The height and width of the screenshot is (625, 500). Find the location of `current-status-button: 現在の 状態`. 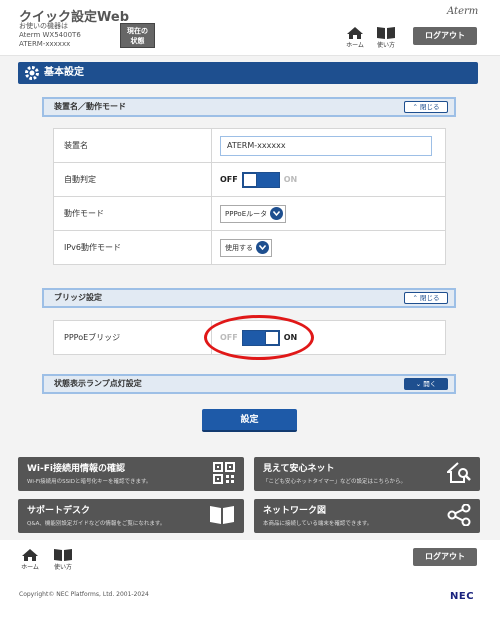

current-status-button: 現在の 状態 is located at coordinates (137, 35).